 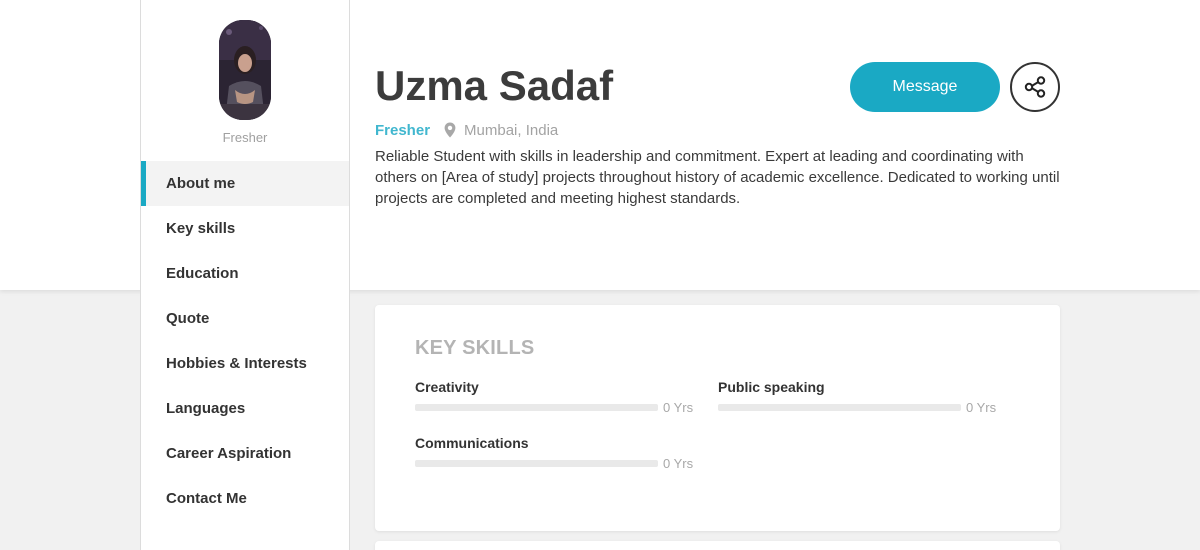 What do you see at coordinates (245, 453) in the screenshot?
I see `nav-item-career-aspiration: Career Aspiration` at bounding box center [245, 453].